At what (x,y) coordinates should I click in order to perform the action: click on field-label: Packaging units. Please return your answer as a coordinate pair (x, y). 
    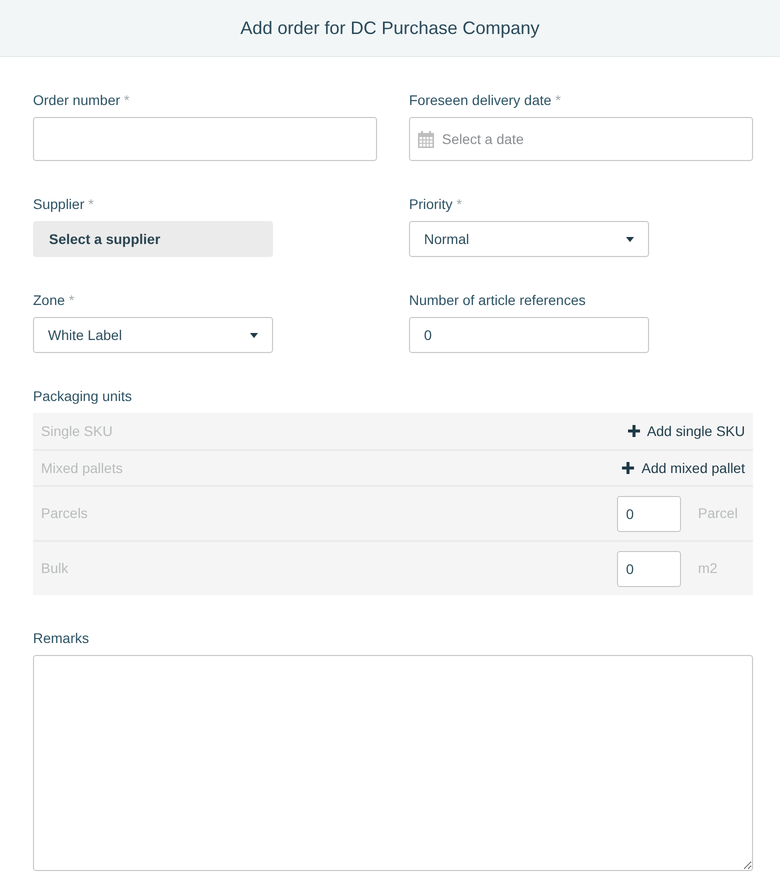
    Looking at the image, I should click on (83, 396).